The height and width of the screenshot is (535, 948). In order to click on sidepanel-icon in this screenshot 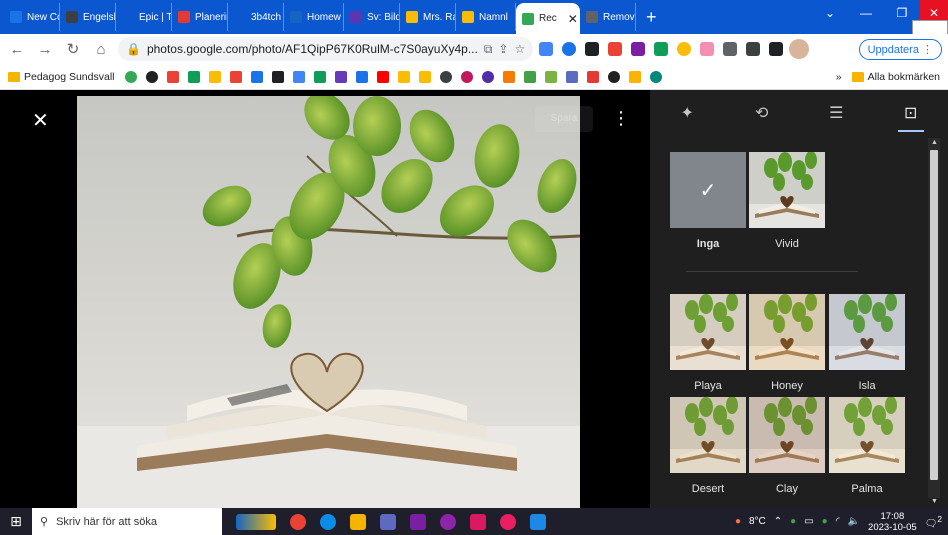, I will do `click(776, 49)`.